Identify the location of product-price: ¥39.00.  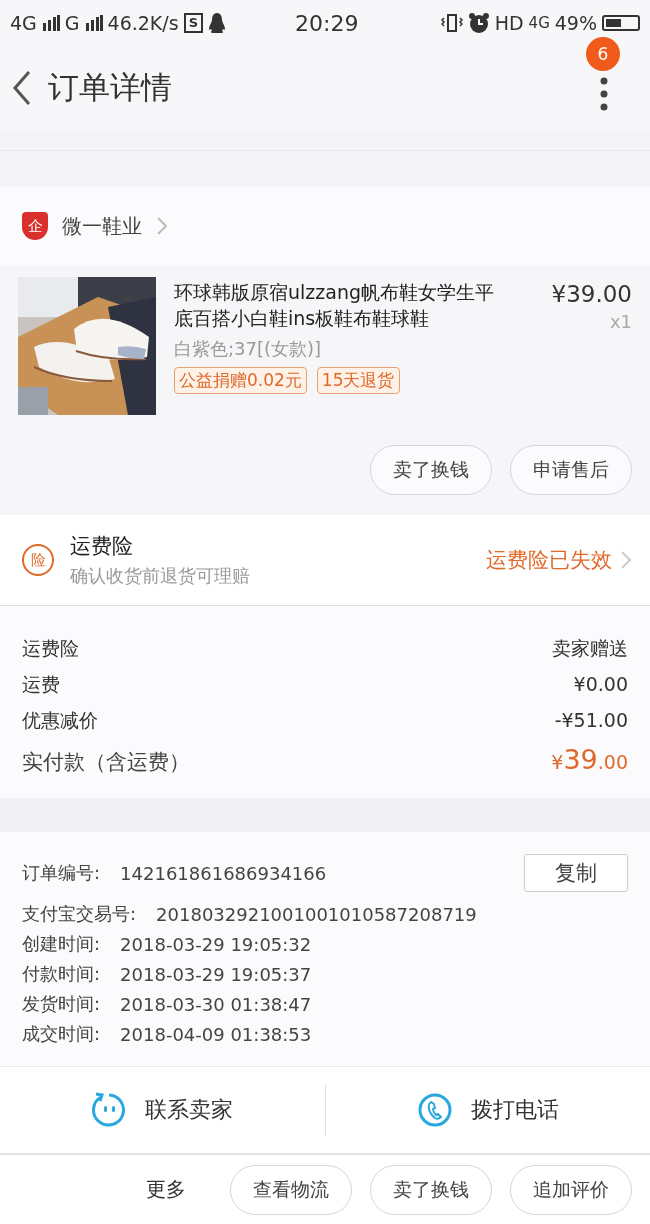
(591, 293).